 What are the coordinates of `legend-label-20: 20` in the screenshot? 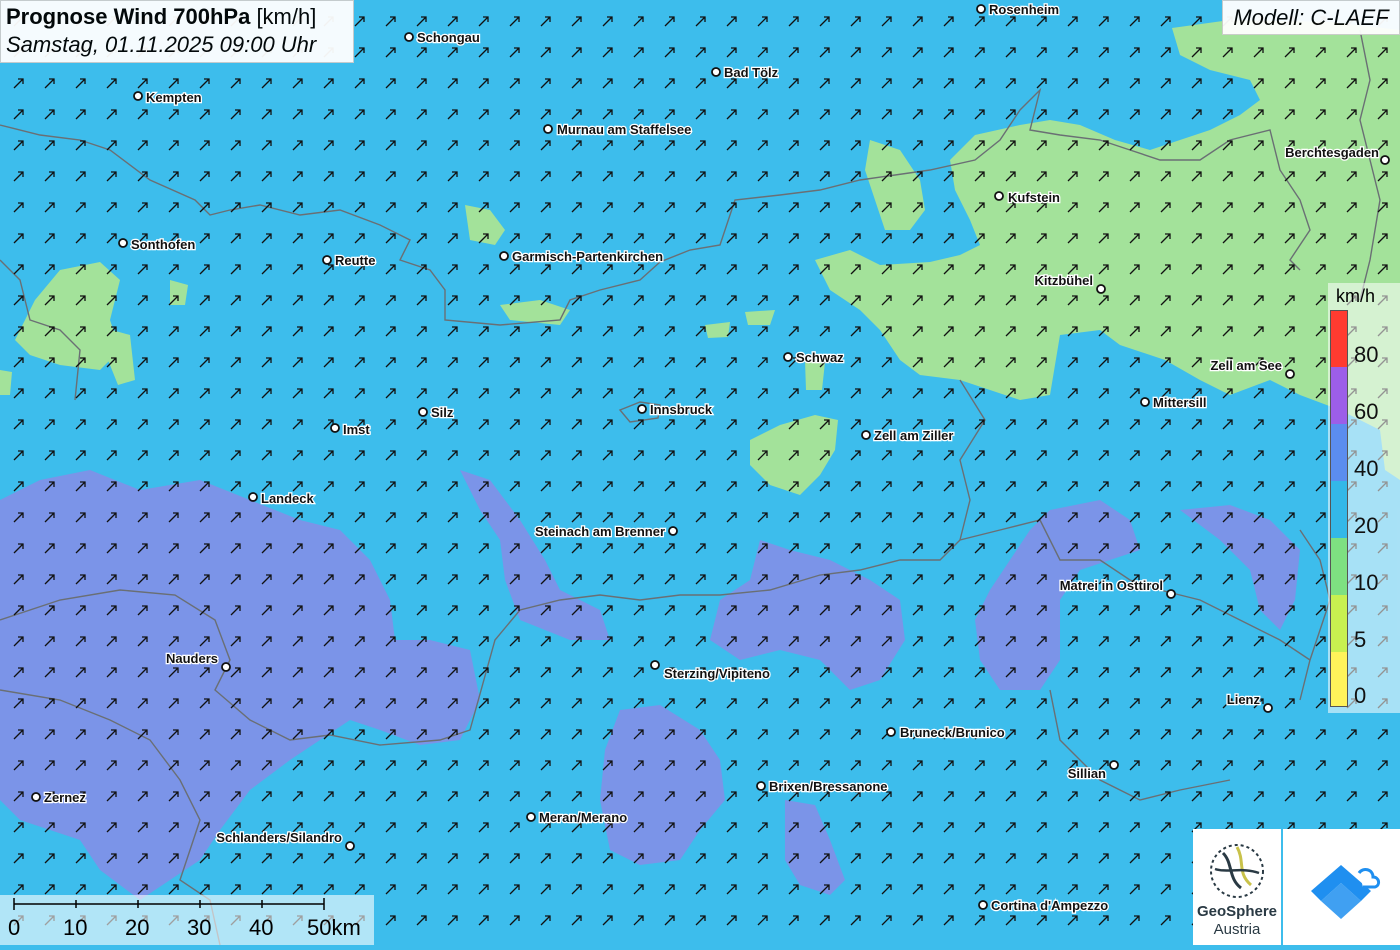 It's located at (1366, 525).